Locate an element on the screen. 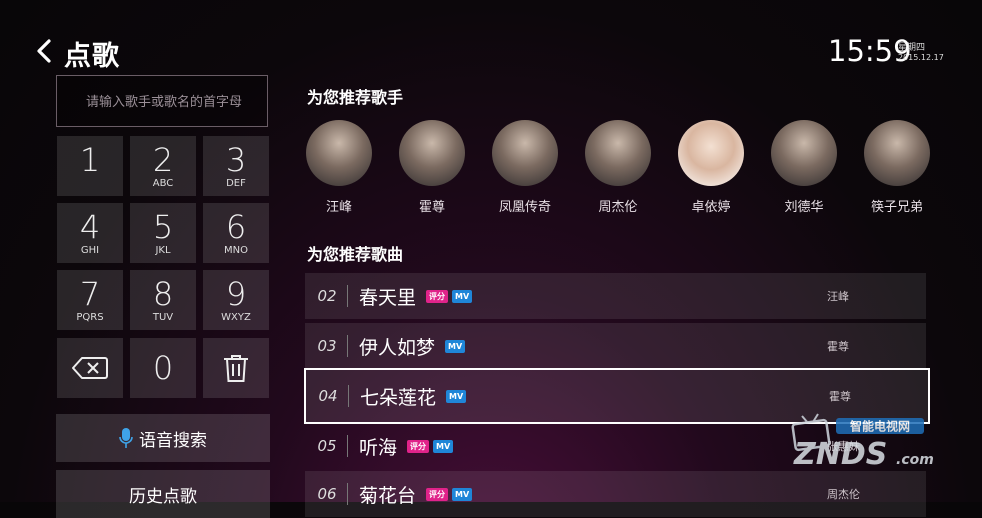 This screenshot has height=518, width=982. backspace-key is located at coordinates (90, 368).